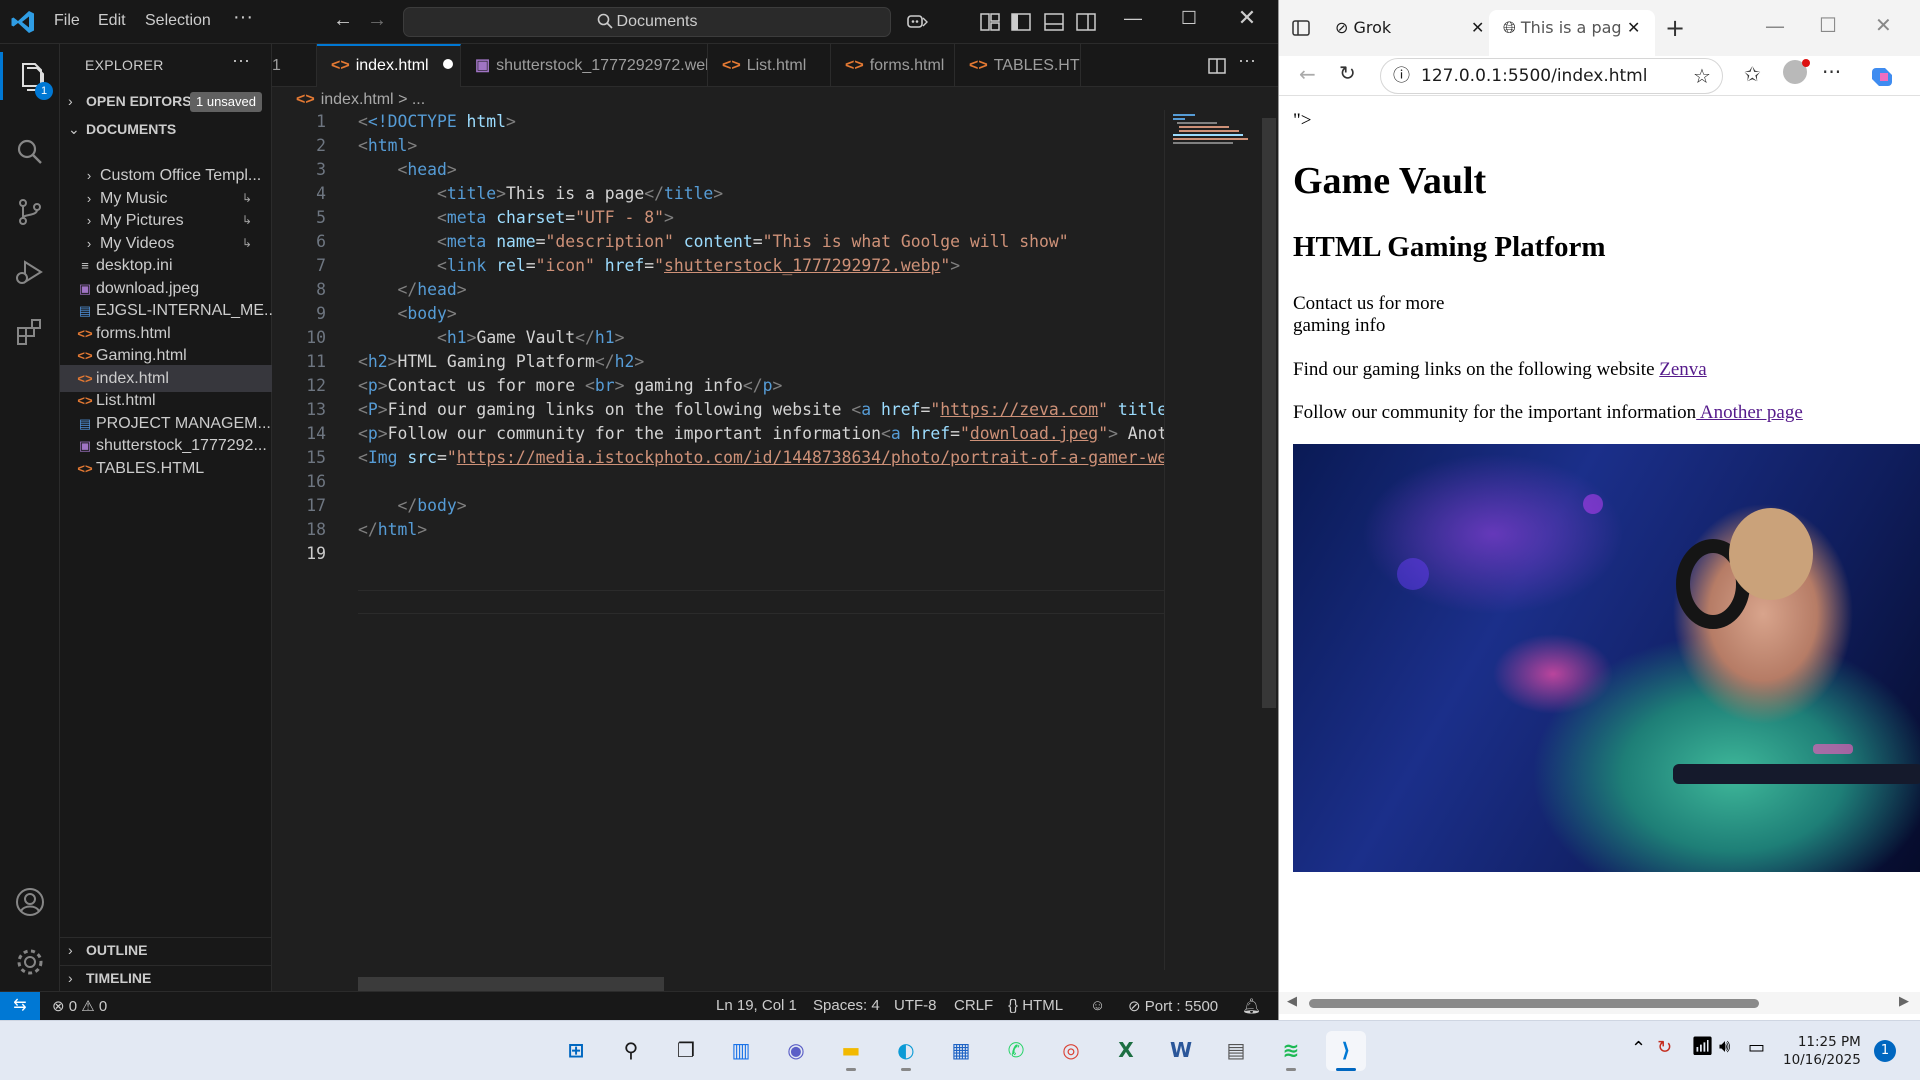 Image resolution: width=1920 pixels, height=1080 pixels. What do you see at coordinates (30, 76) in the screenshot?
I see `explorer-activity: 1` at bounding box center [30, 76].